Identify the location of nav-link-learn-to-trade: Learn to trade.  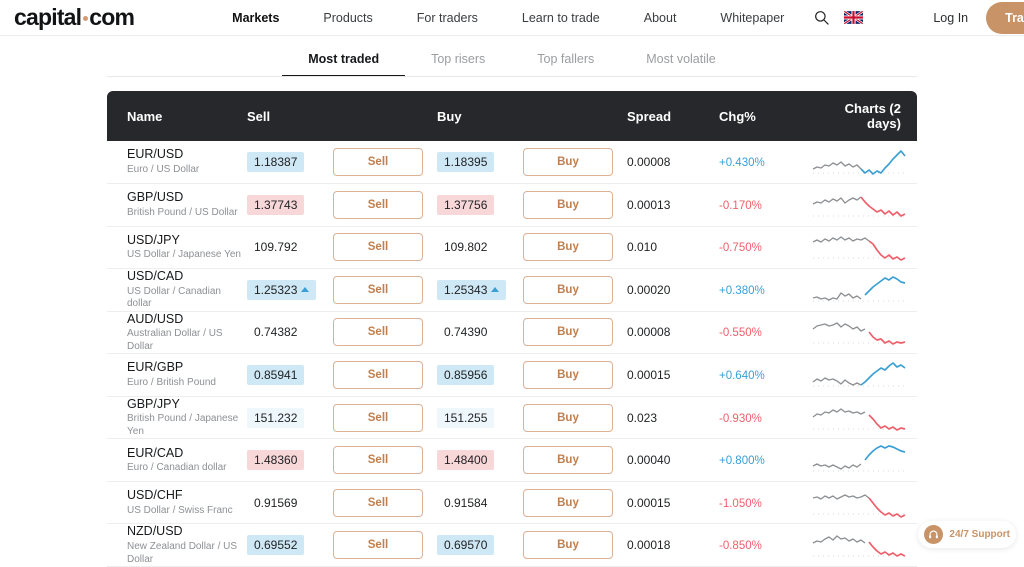
(561, 18).